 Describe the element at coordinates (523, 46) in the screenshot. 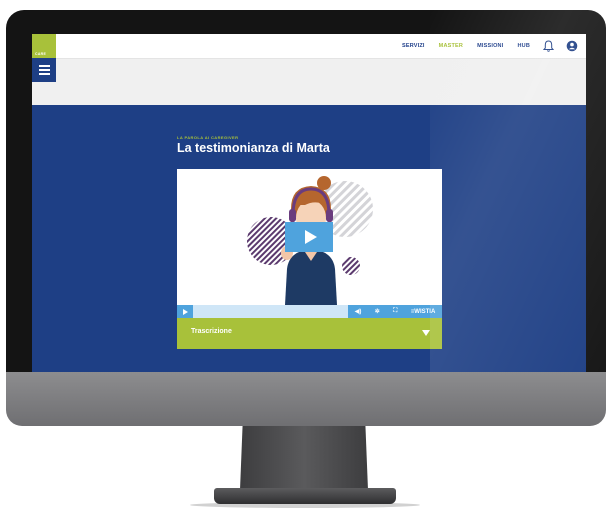

I see `nav-link-hub: HUB` at that location.